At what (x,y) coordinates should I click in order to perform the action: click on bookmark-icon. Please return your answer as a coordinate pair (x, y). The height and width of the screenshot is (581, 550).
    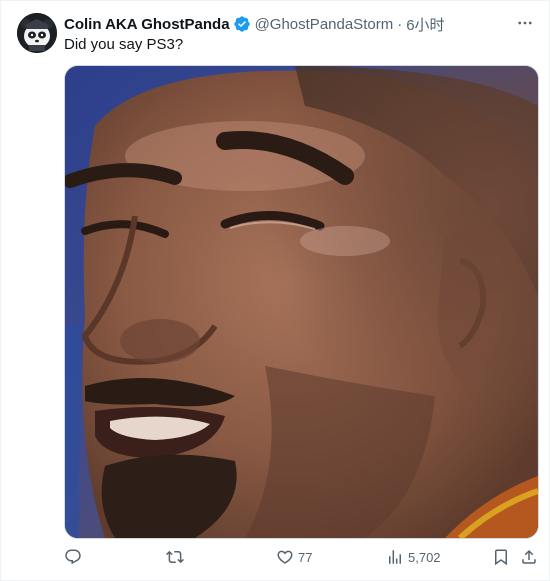
    Looking at the image, I should click on (501, 557).